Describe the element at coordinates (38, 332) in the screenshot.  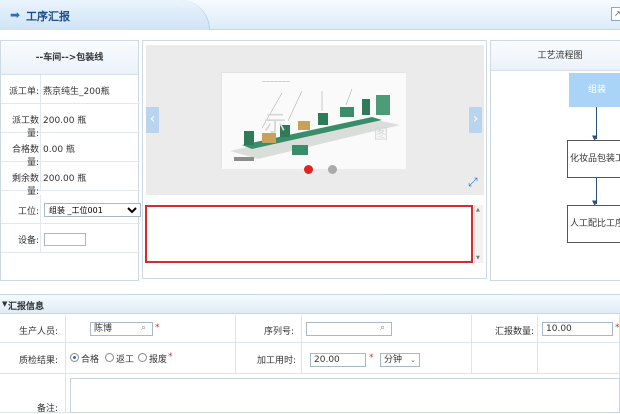
I see `producer-label: 生产人员:` at that location.